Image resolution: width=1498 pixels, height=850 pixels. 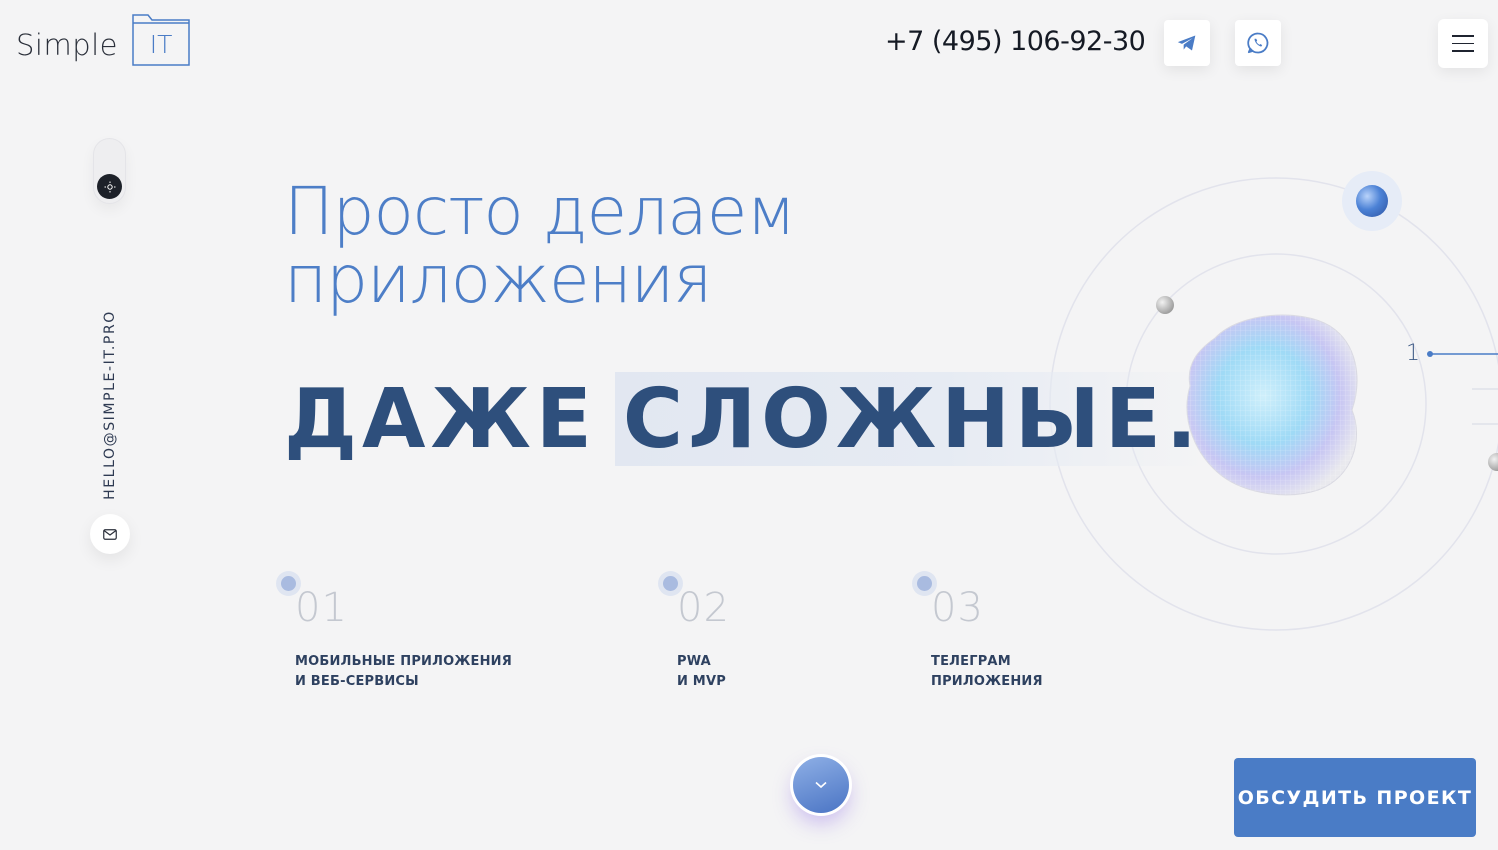 I want to click on sun-icon, so click(x=109, y=186).